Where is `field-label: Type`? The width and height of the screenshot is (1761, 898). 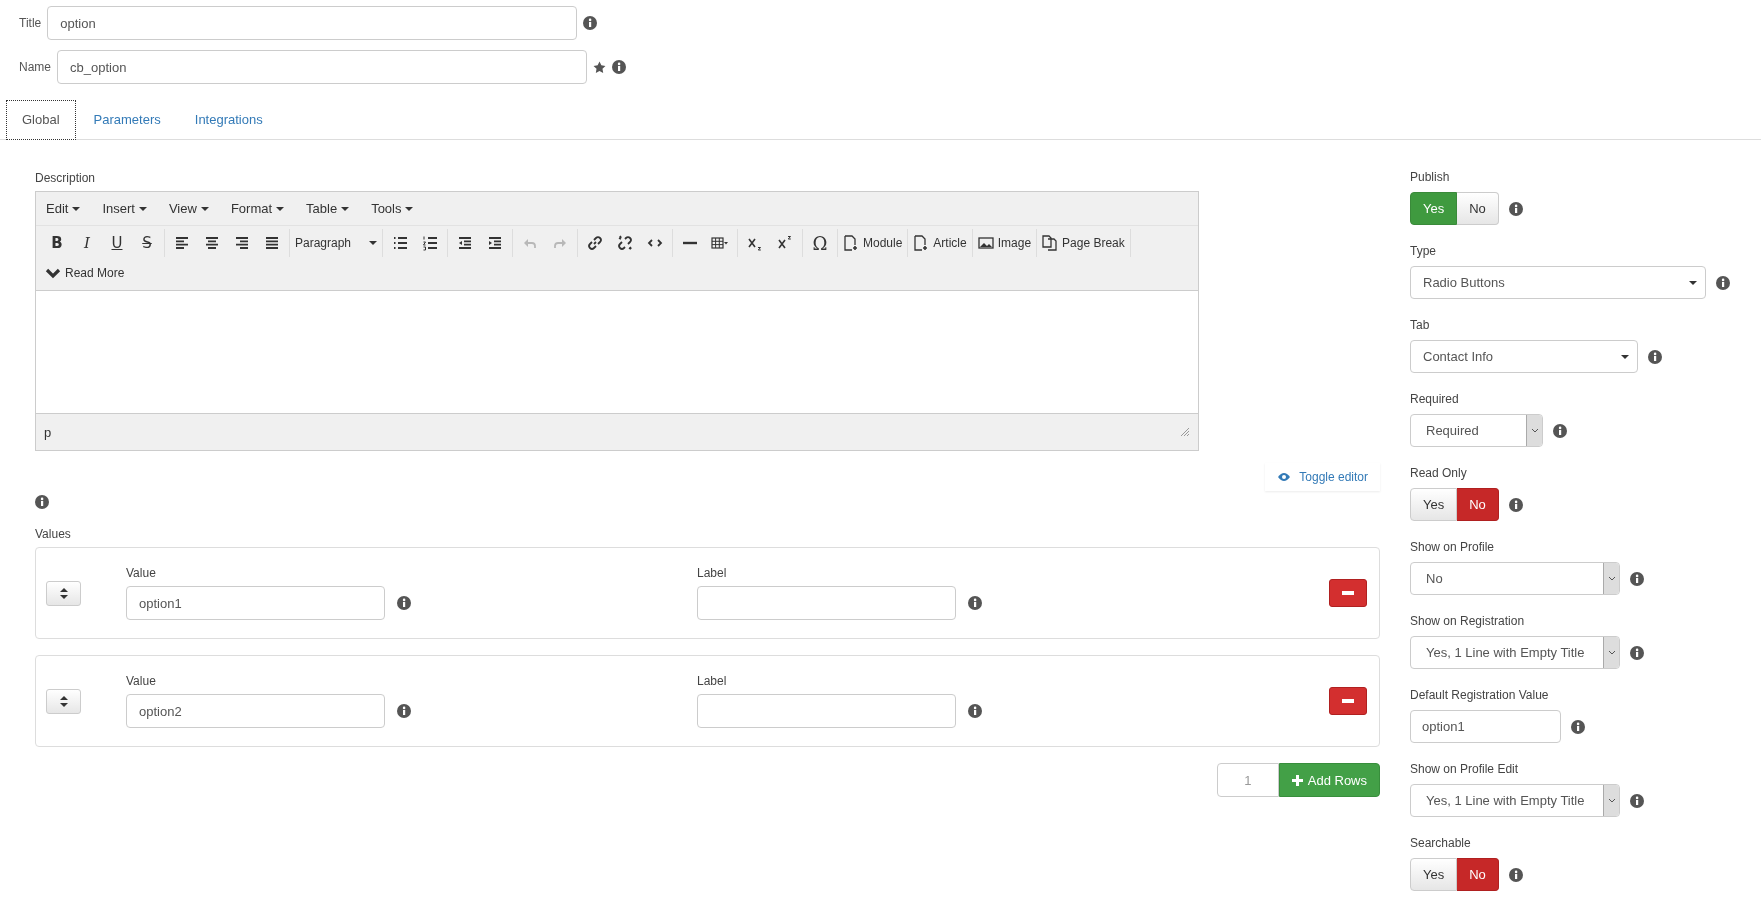 field-label: Type is located at coordinates (1423, 251).